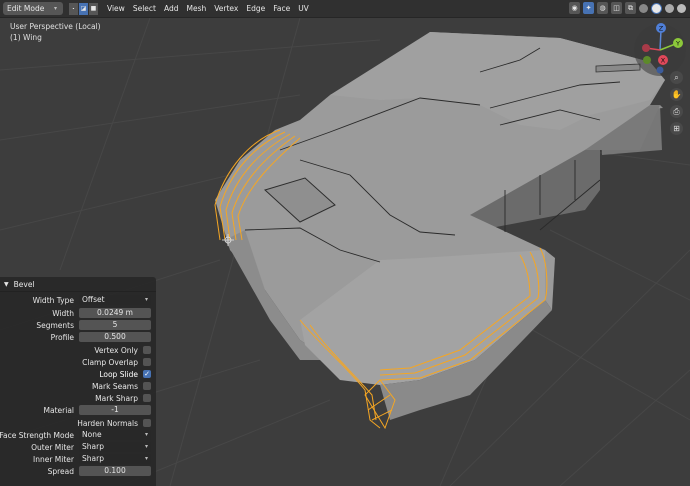 The width and height of the screenshot is (690, 486). What do you see at coordinates (588, 8) in the screenshot?
I see `gizmo-toggle-icon: ✦` at bounding box center [588, 8].